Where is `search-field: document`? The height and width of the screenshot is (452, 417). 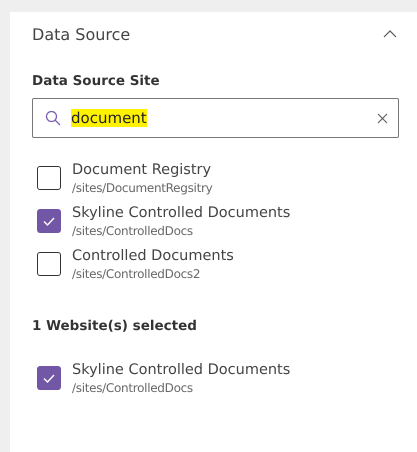
search-field: document is located at coordinates (215, 118).